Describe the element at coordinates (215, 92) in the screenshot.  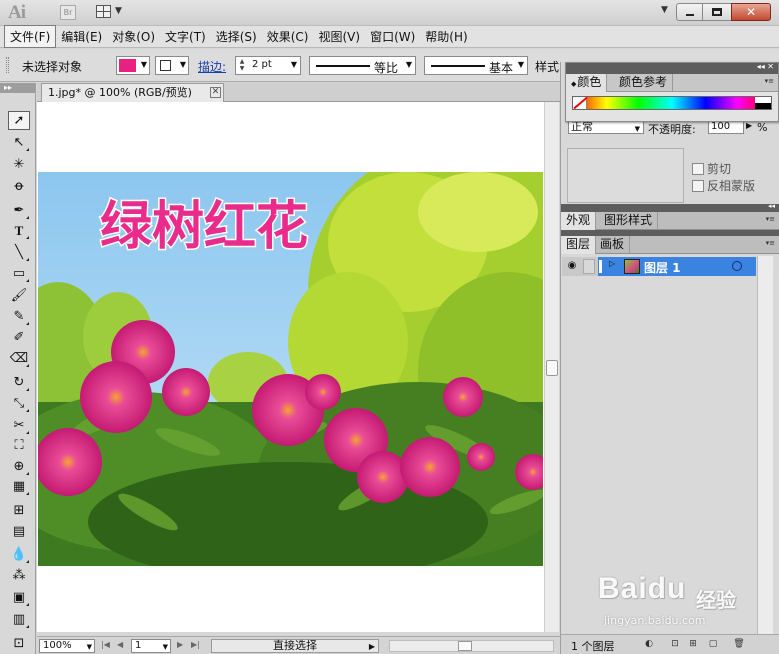
I see `close-document-icon: ✕` at that location.